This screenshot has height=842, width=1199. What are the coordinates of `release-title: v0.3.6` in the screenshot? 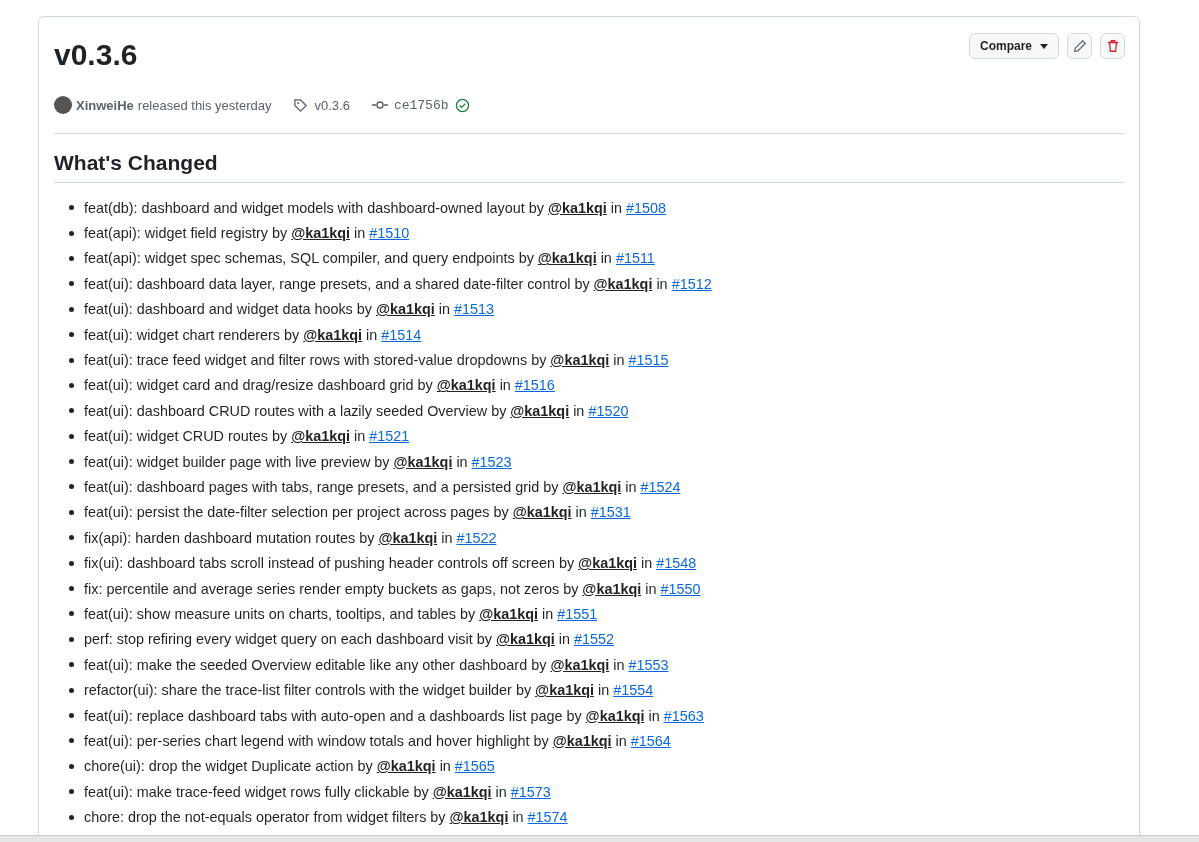 It's located at (96, 55).